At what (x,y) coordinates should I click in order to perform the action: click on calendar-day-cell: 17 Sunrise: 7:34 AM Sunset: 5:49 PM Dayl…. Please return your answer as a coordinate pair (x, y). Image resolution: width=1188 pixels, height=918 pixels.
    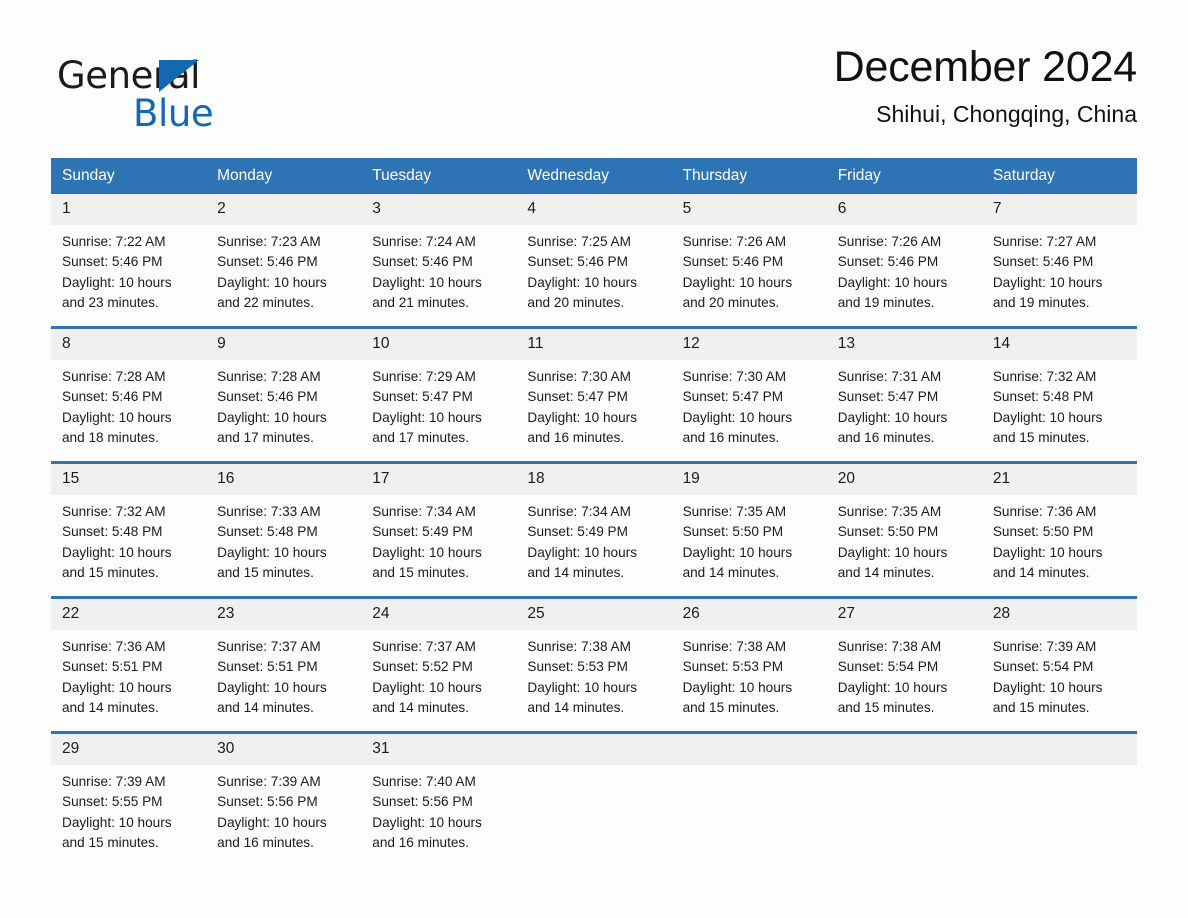
    Looking at the image, I should click on (439, 530).